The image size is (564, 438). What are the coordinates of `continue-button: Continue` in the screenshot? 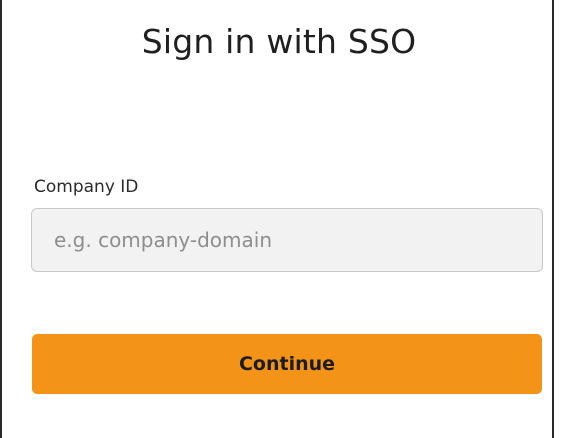 It's located at (287, 364).